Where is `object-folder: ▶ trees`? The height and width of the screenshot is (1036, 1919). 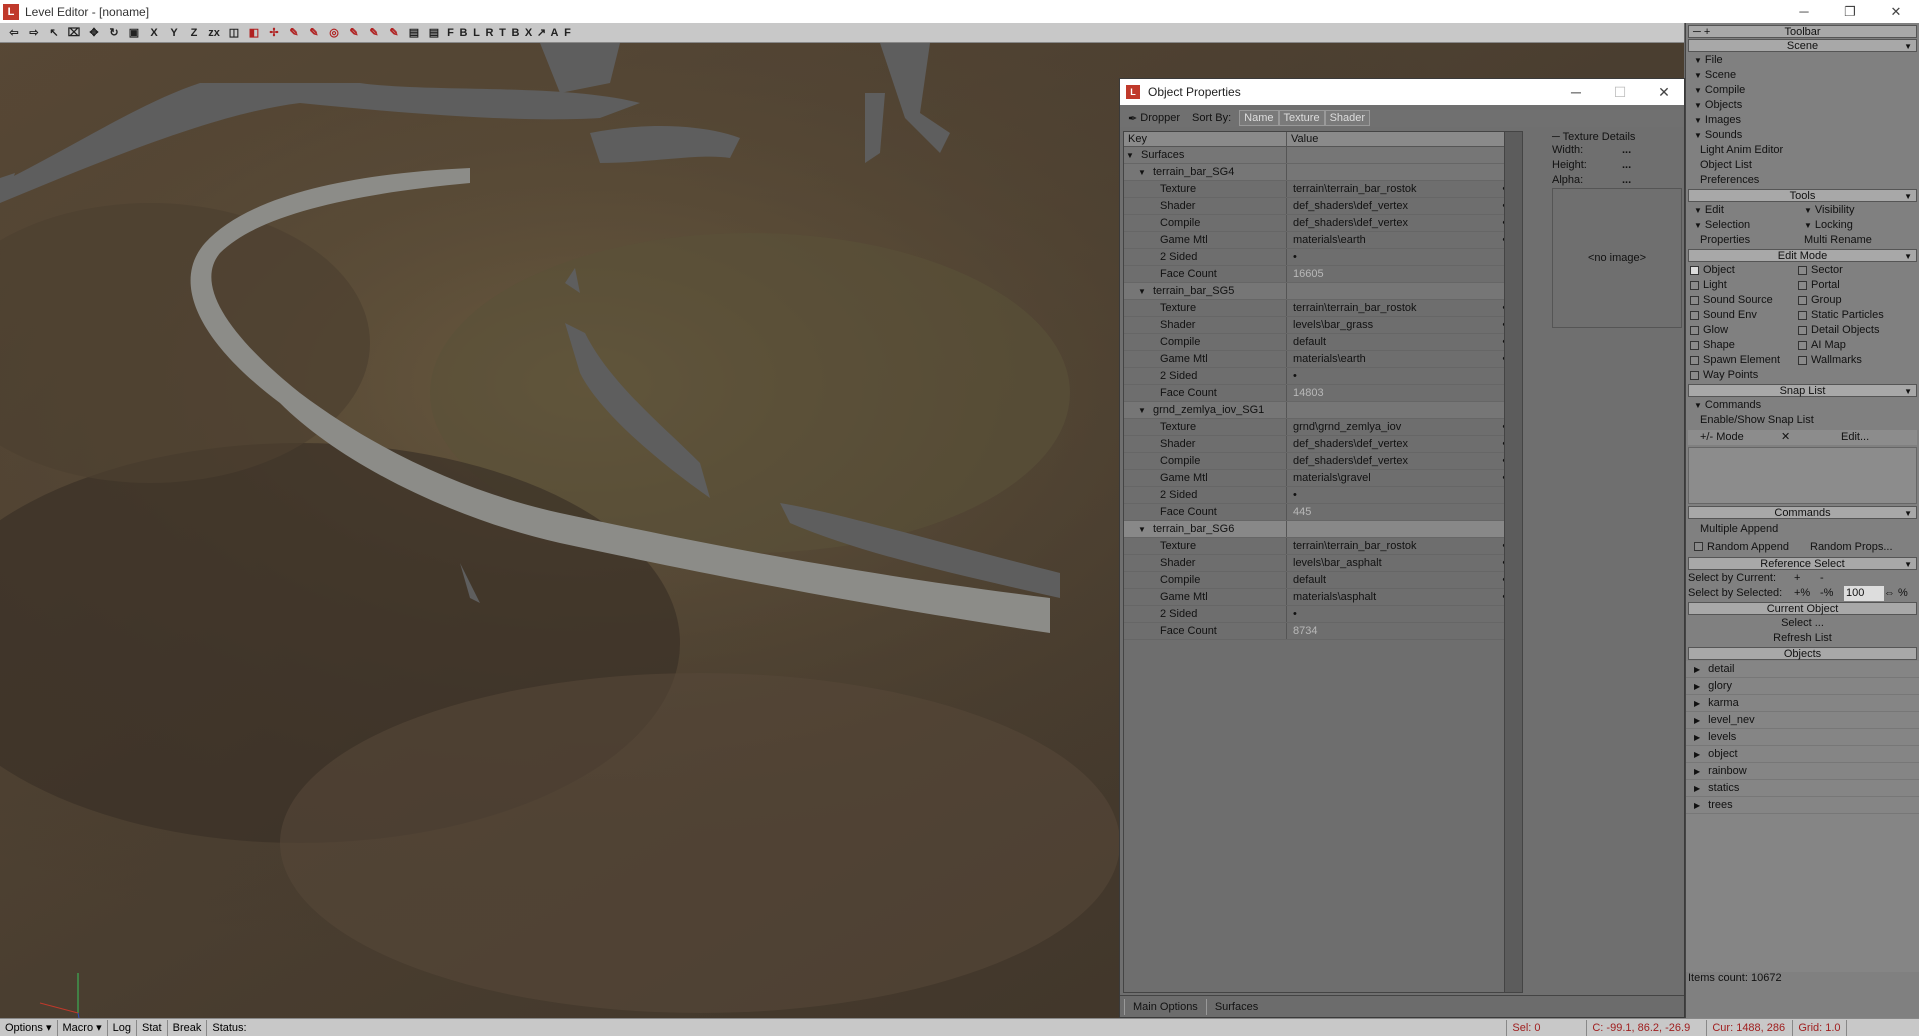
object-folder: ▶ trees is located at coordinates (1802, 805).